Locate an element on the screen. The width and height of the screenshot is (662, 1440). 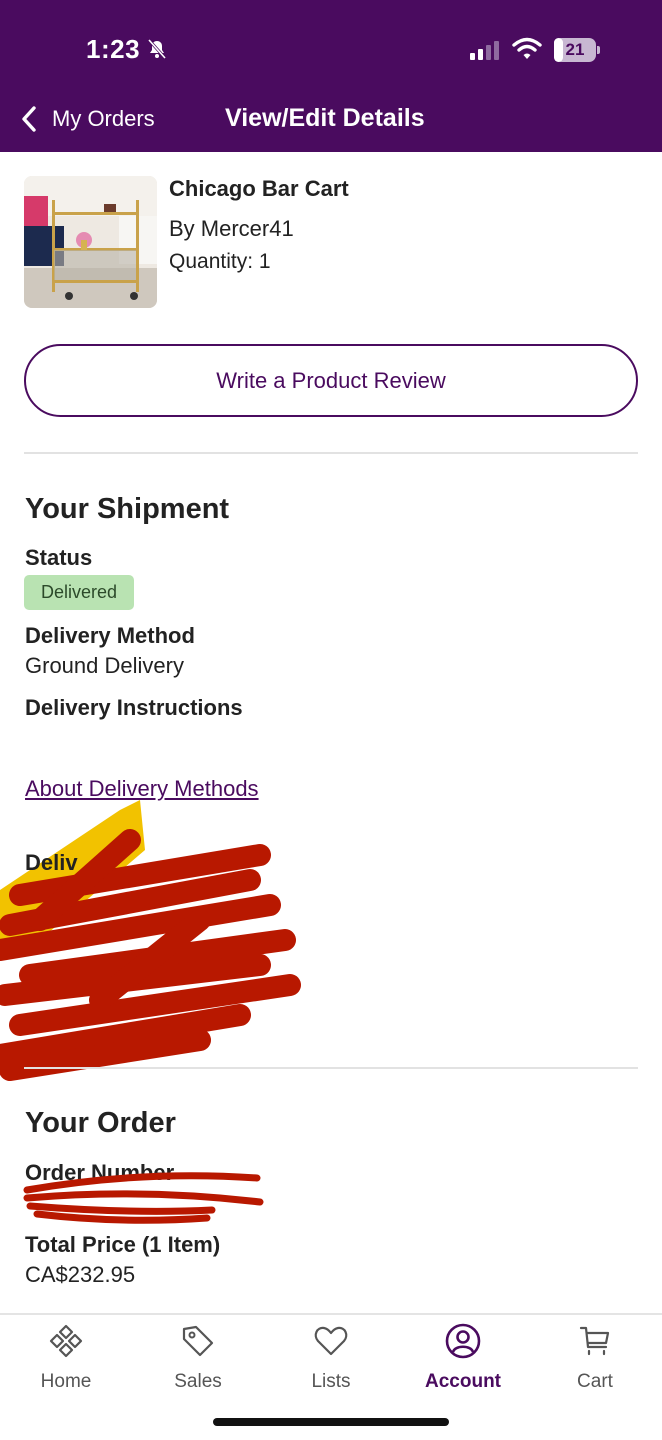
status-badge: Delivered is located at coordinates (79, 592).